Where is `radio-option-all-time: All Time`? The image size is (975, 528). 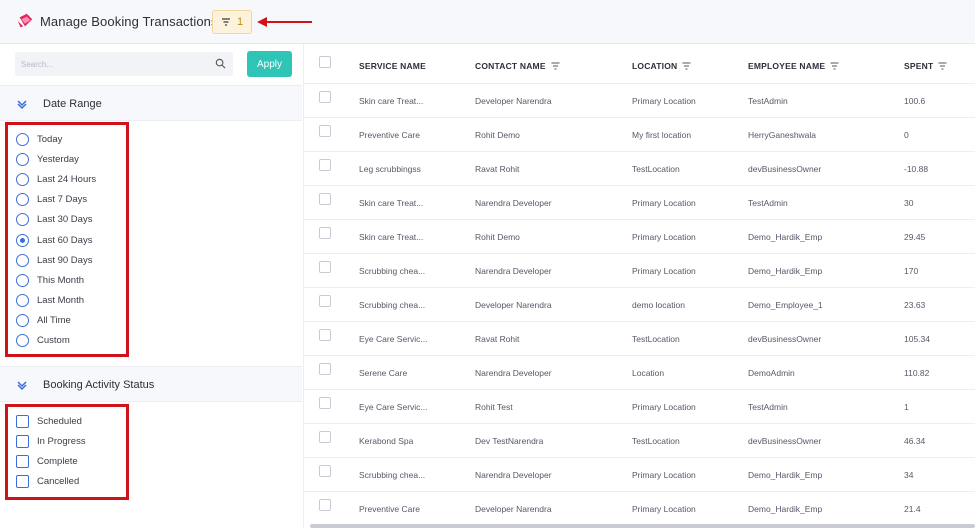
radio-option-all-time: All Time is located at coordinates (43, 320).